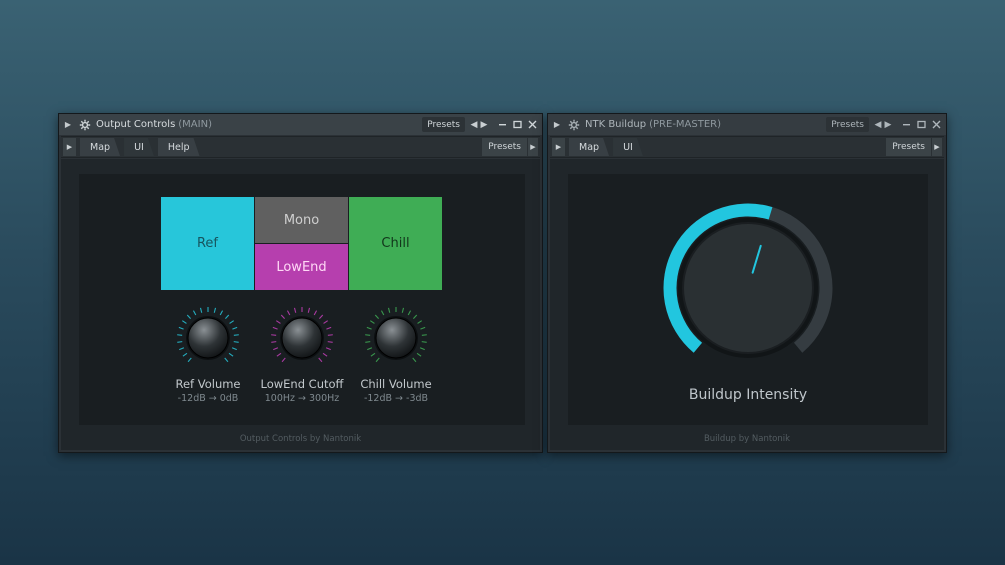  I want to click on chill-volume-knob, so click(396, 338).